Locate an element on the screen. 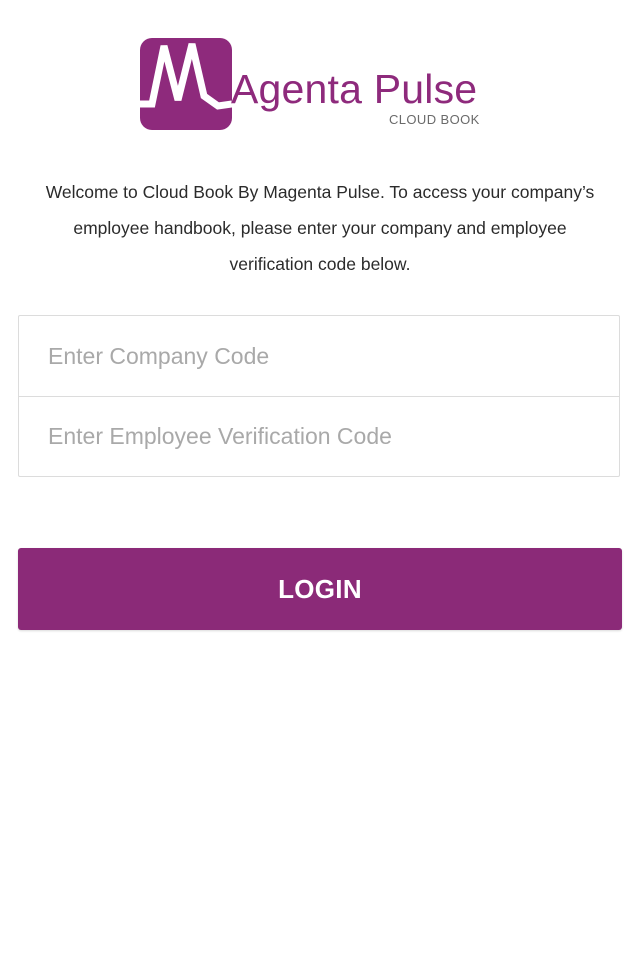 The width and height of the screenshot is (640, 960). employee-verification-code-input is located at coordinates (319, 436).